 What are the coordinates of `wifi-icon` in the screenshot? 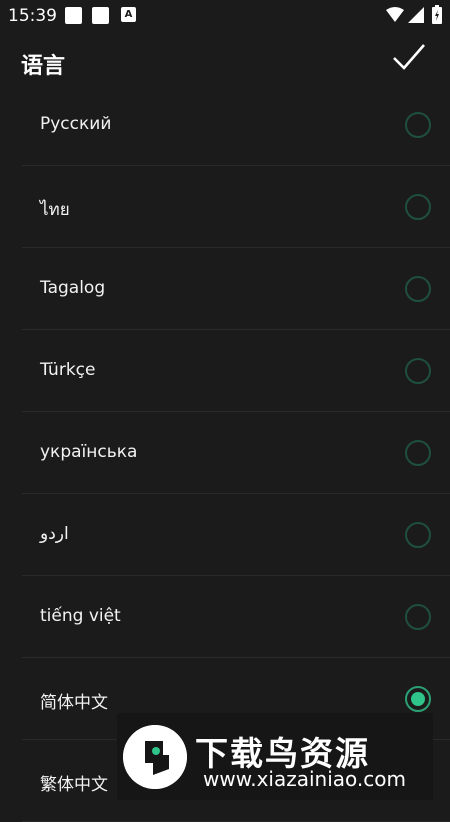 It's located at (395, 14).